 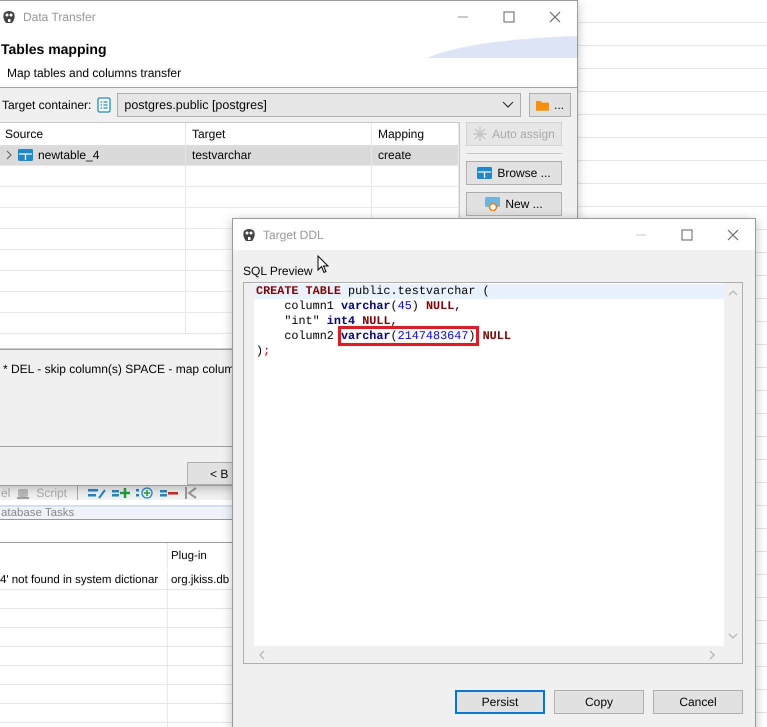 I want to click on schema-icon, so click(x=104, y=105).